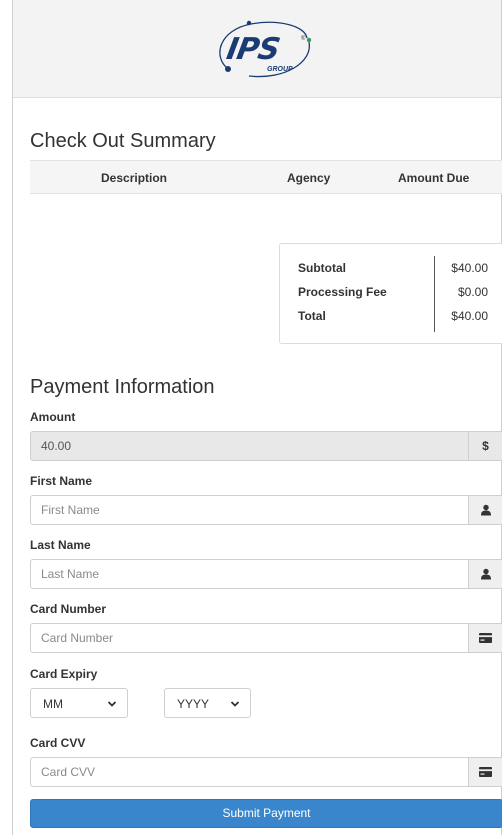 The image size is (502, 835). Describe the element at coordinates (53, 704) in the screenshot. I see `expiry-month-value: MM` at that location.